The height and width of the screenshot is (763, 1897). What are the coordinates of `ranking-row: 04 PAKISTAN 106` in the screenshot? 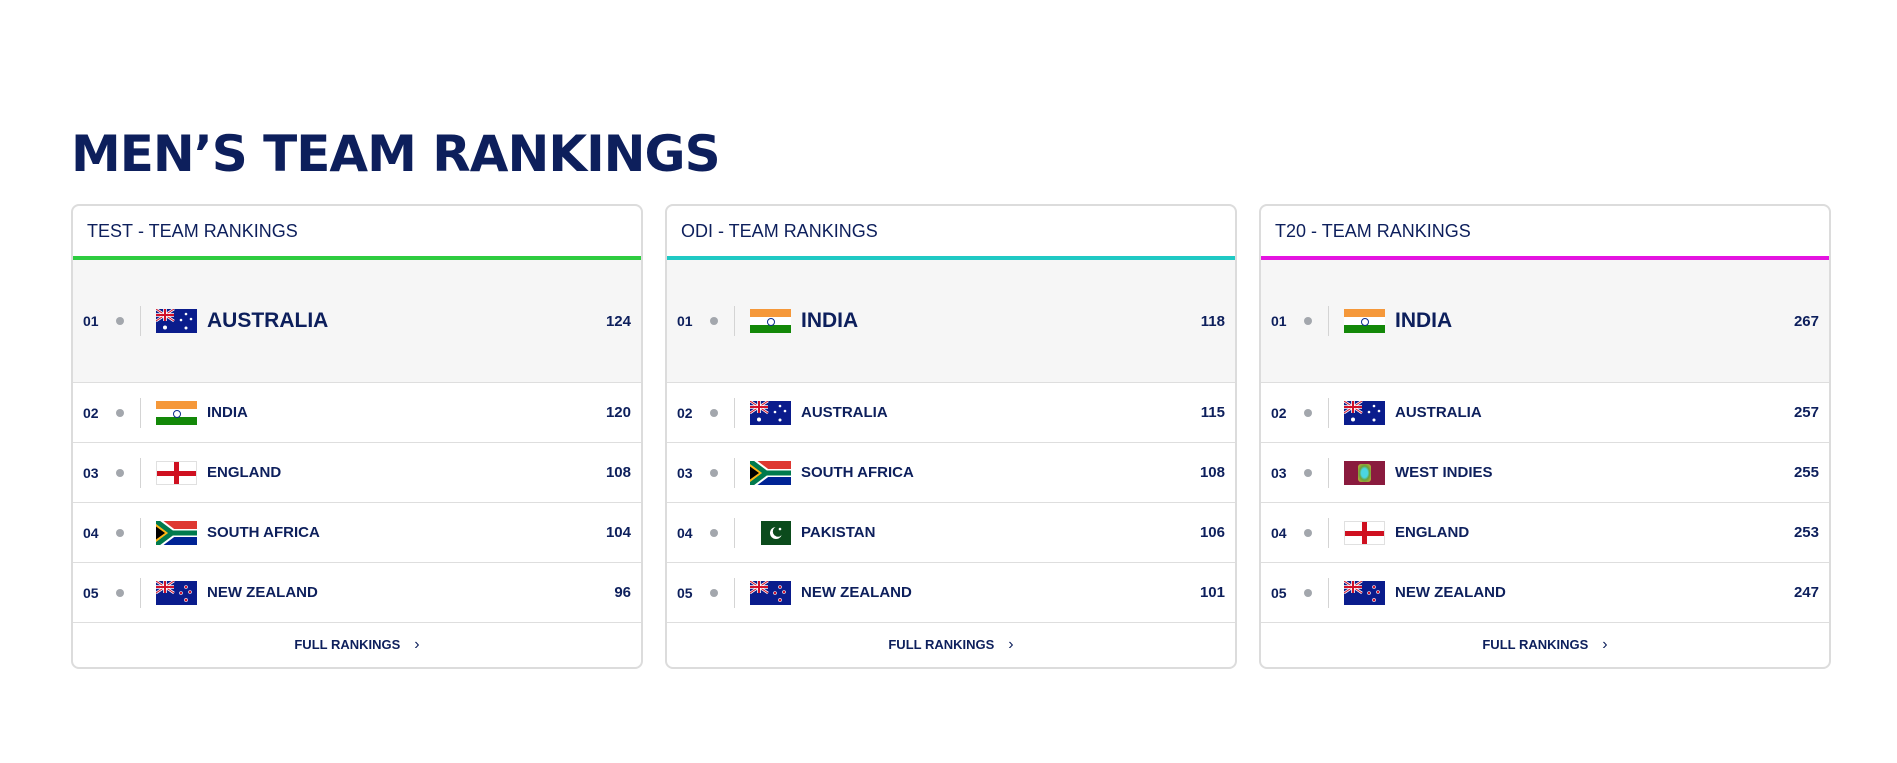 It's located at (951, 533).